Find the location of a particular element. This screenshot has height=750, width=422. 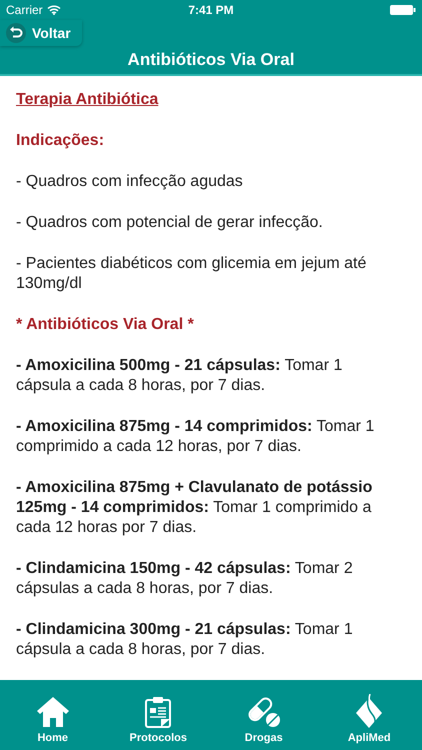

tab-bar-item: Protocolos is located at coordinates (158, 715).